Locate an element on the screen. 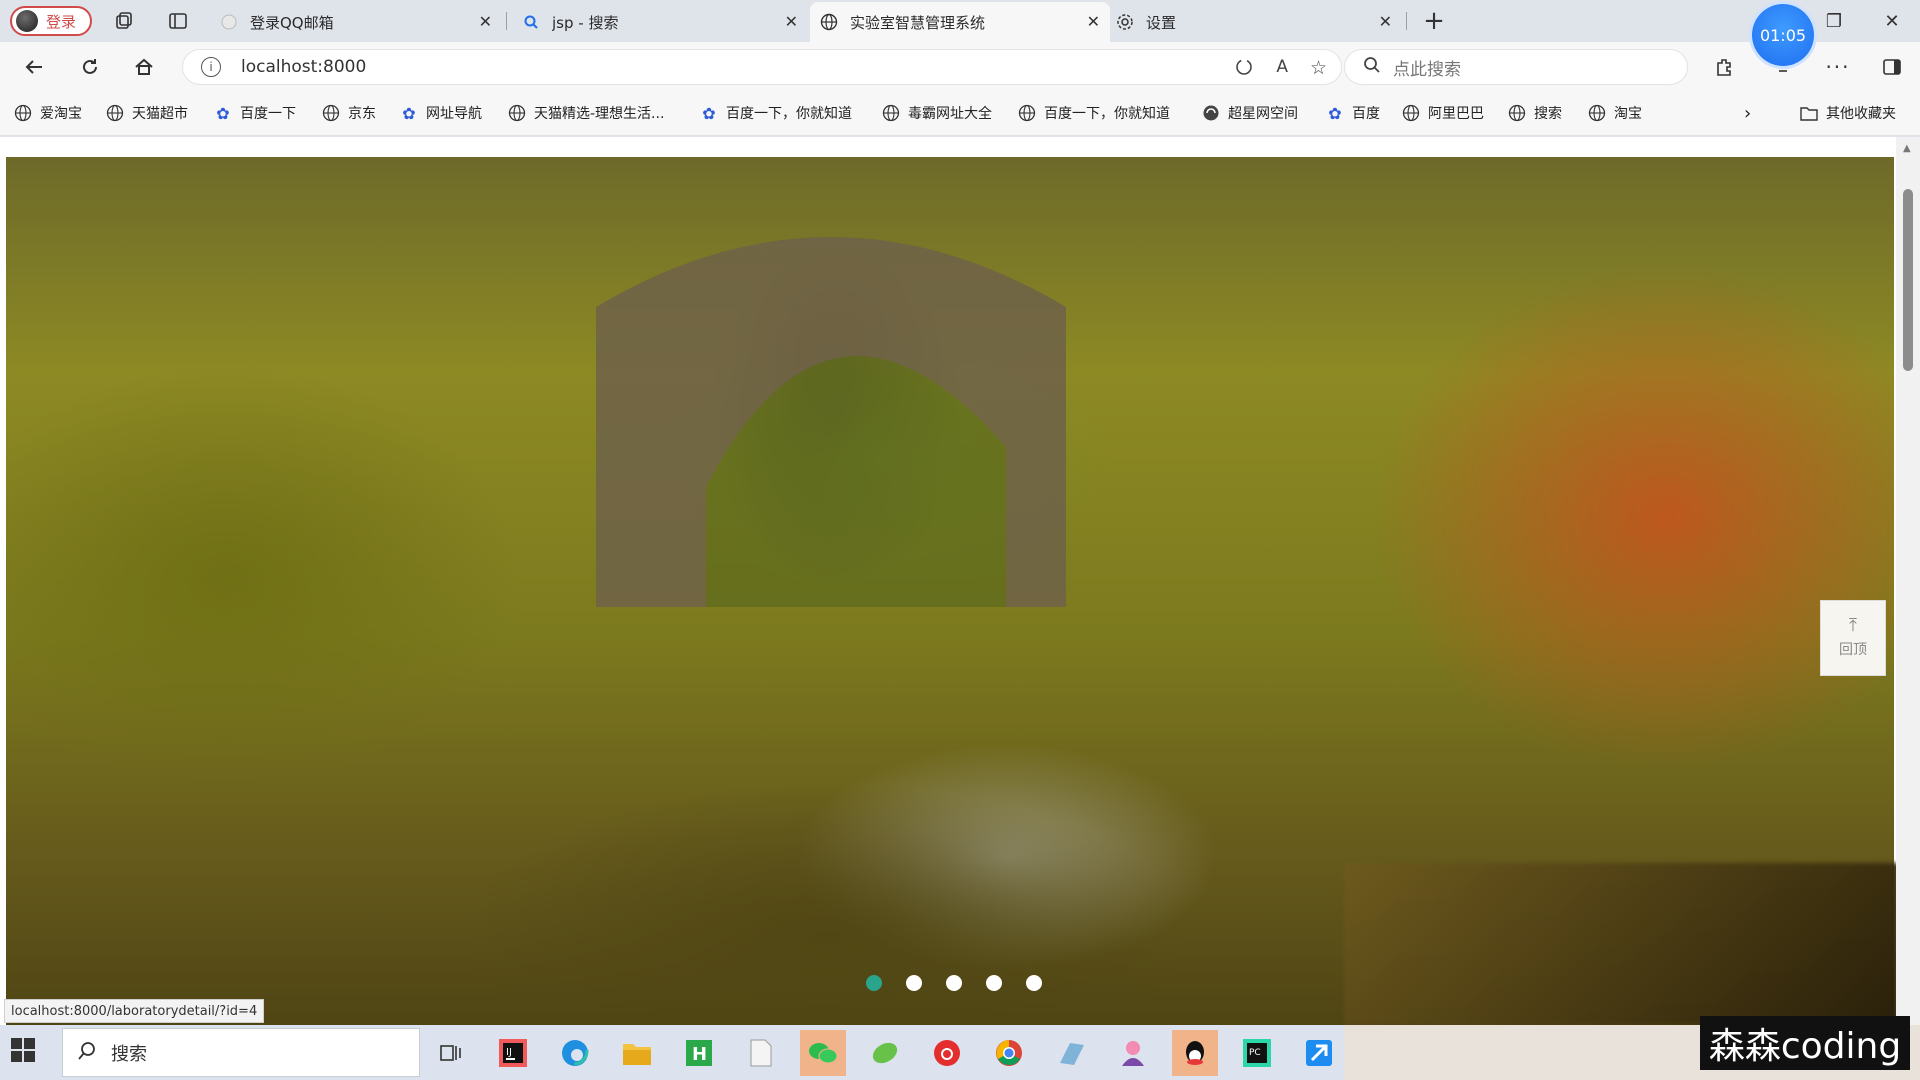  svg-text: H is located at coordinates (699, 1054).